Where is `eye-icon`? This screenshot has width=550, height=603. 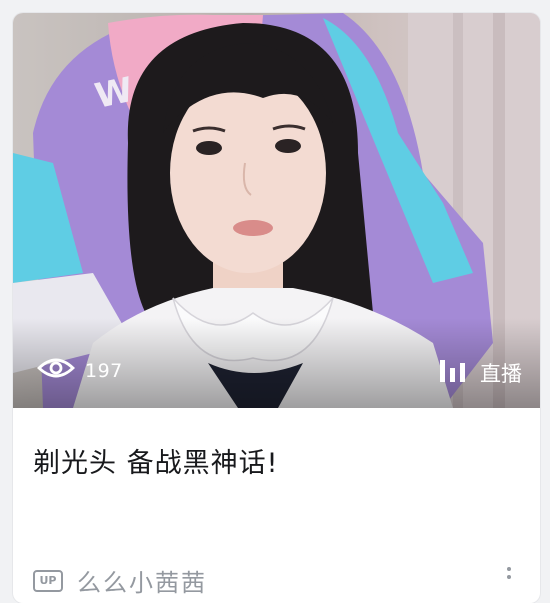
eye-icon is located at coordinates (56, 370).